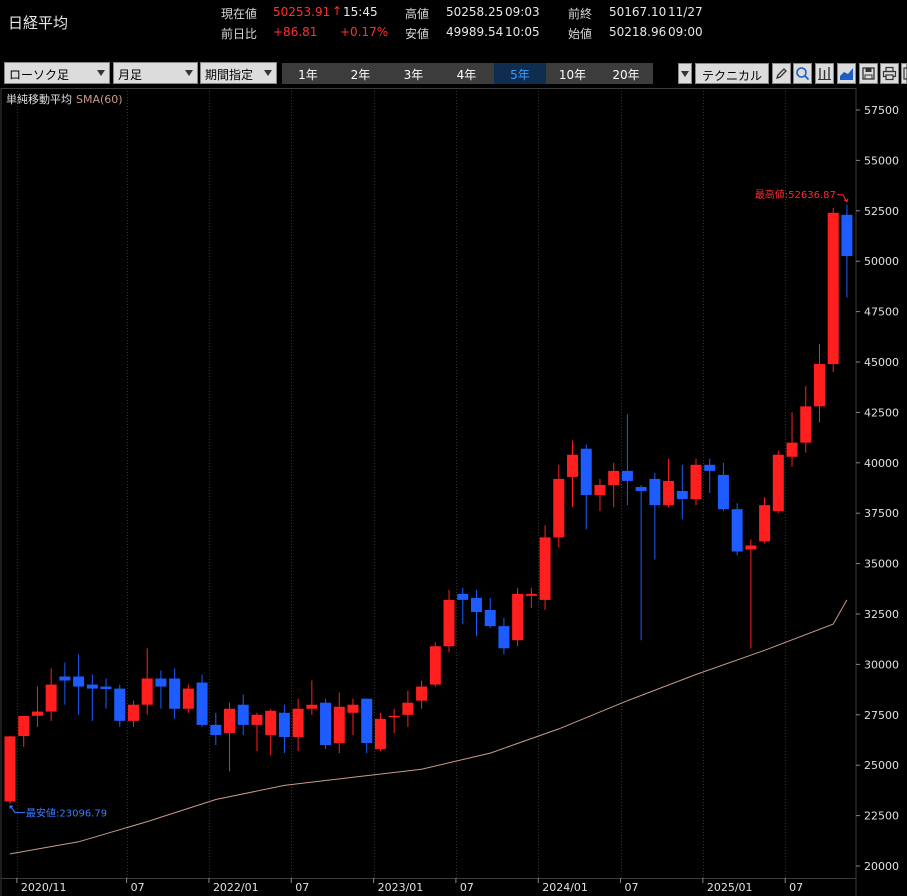  What do you see at coordinates (308, 73) in the screenshot?
I see `period-1y-button: 1年` at bounding box center [308, 73].